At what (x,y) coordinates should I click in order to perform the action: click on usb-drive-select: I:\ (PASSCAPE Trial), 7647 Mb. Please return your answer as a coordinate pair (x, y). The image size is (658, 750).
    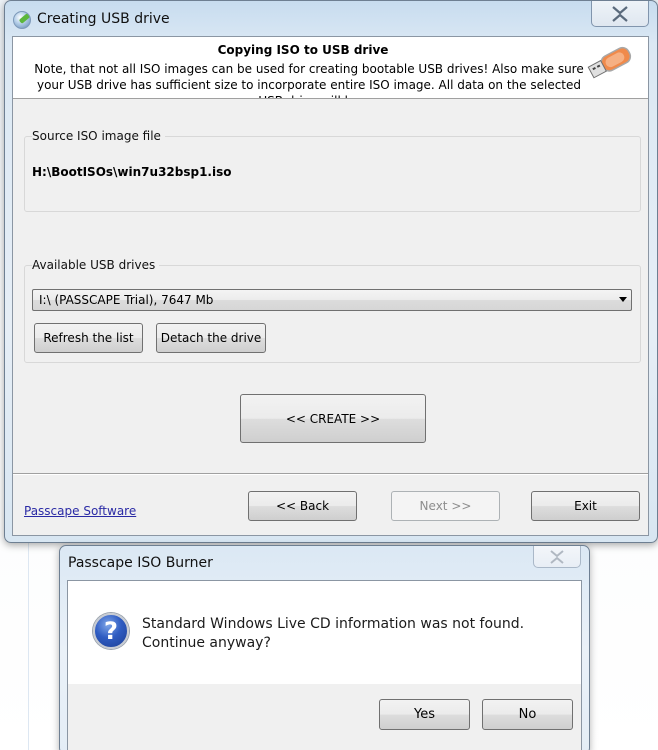
    Looking at the image, I should click on (332, 300).